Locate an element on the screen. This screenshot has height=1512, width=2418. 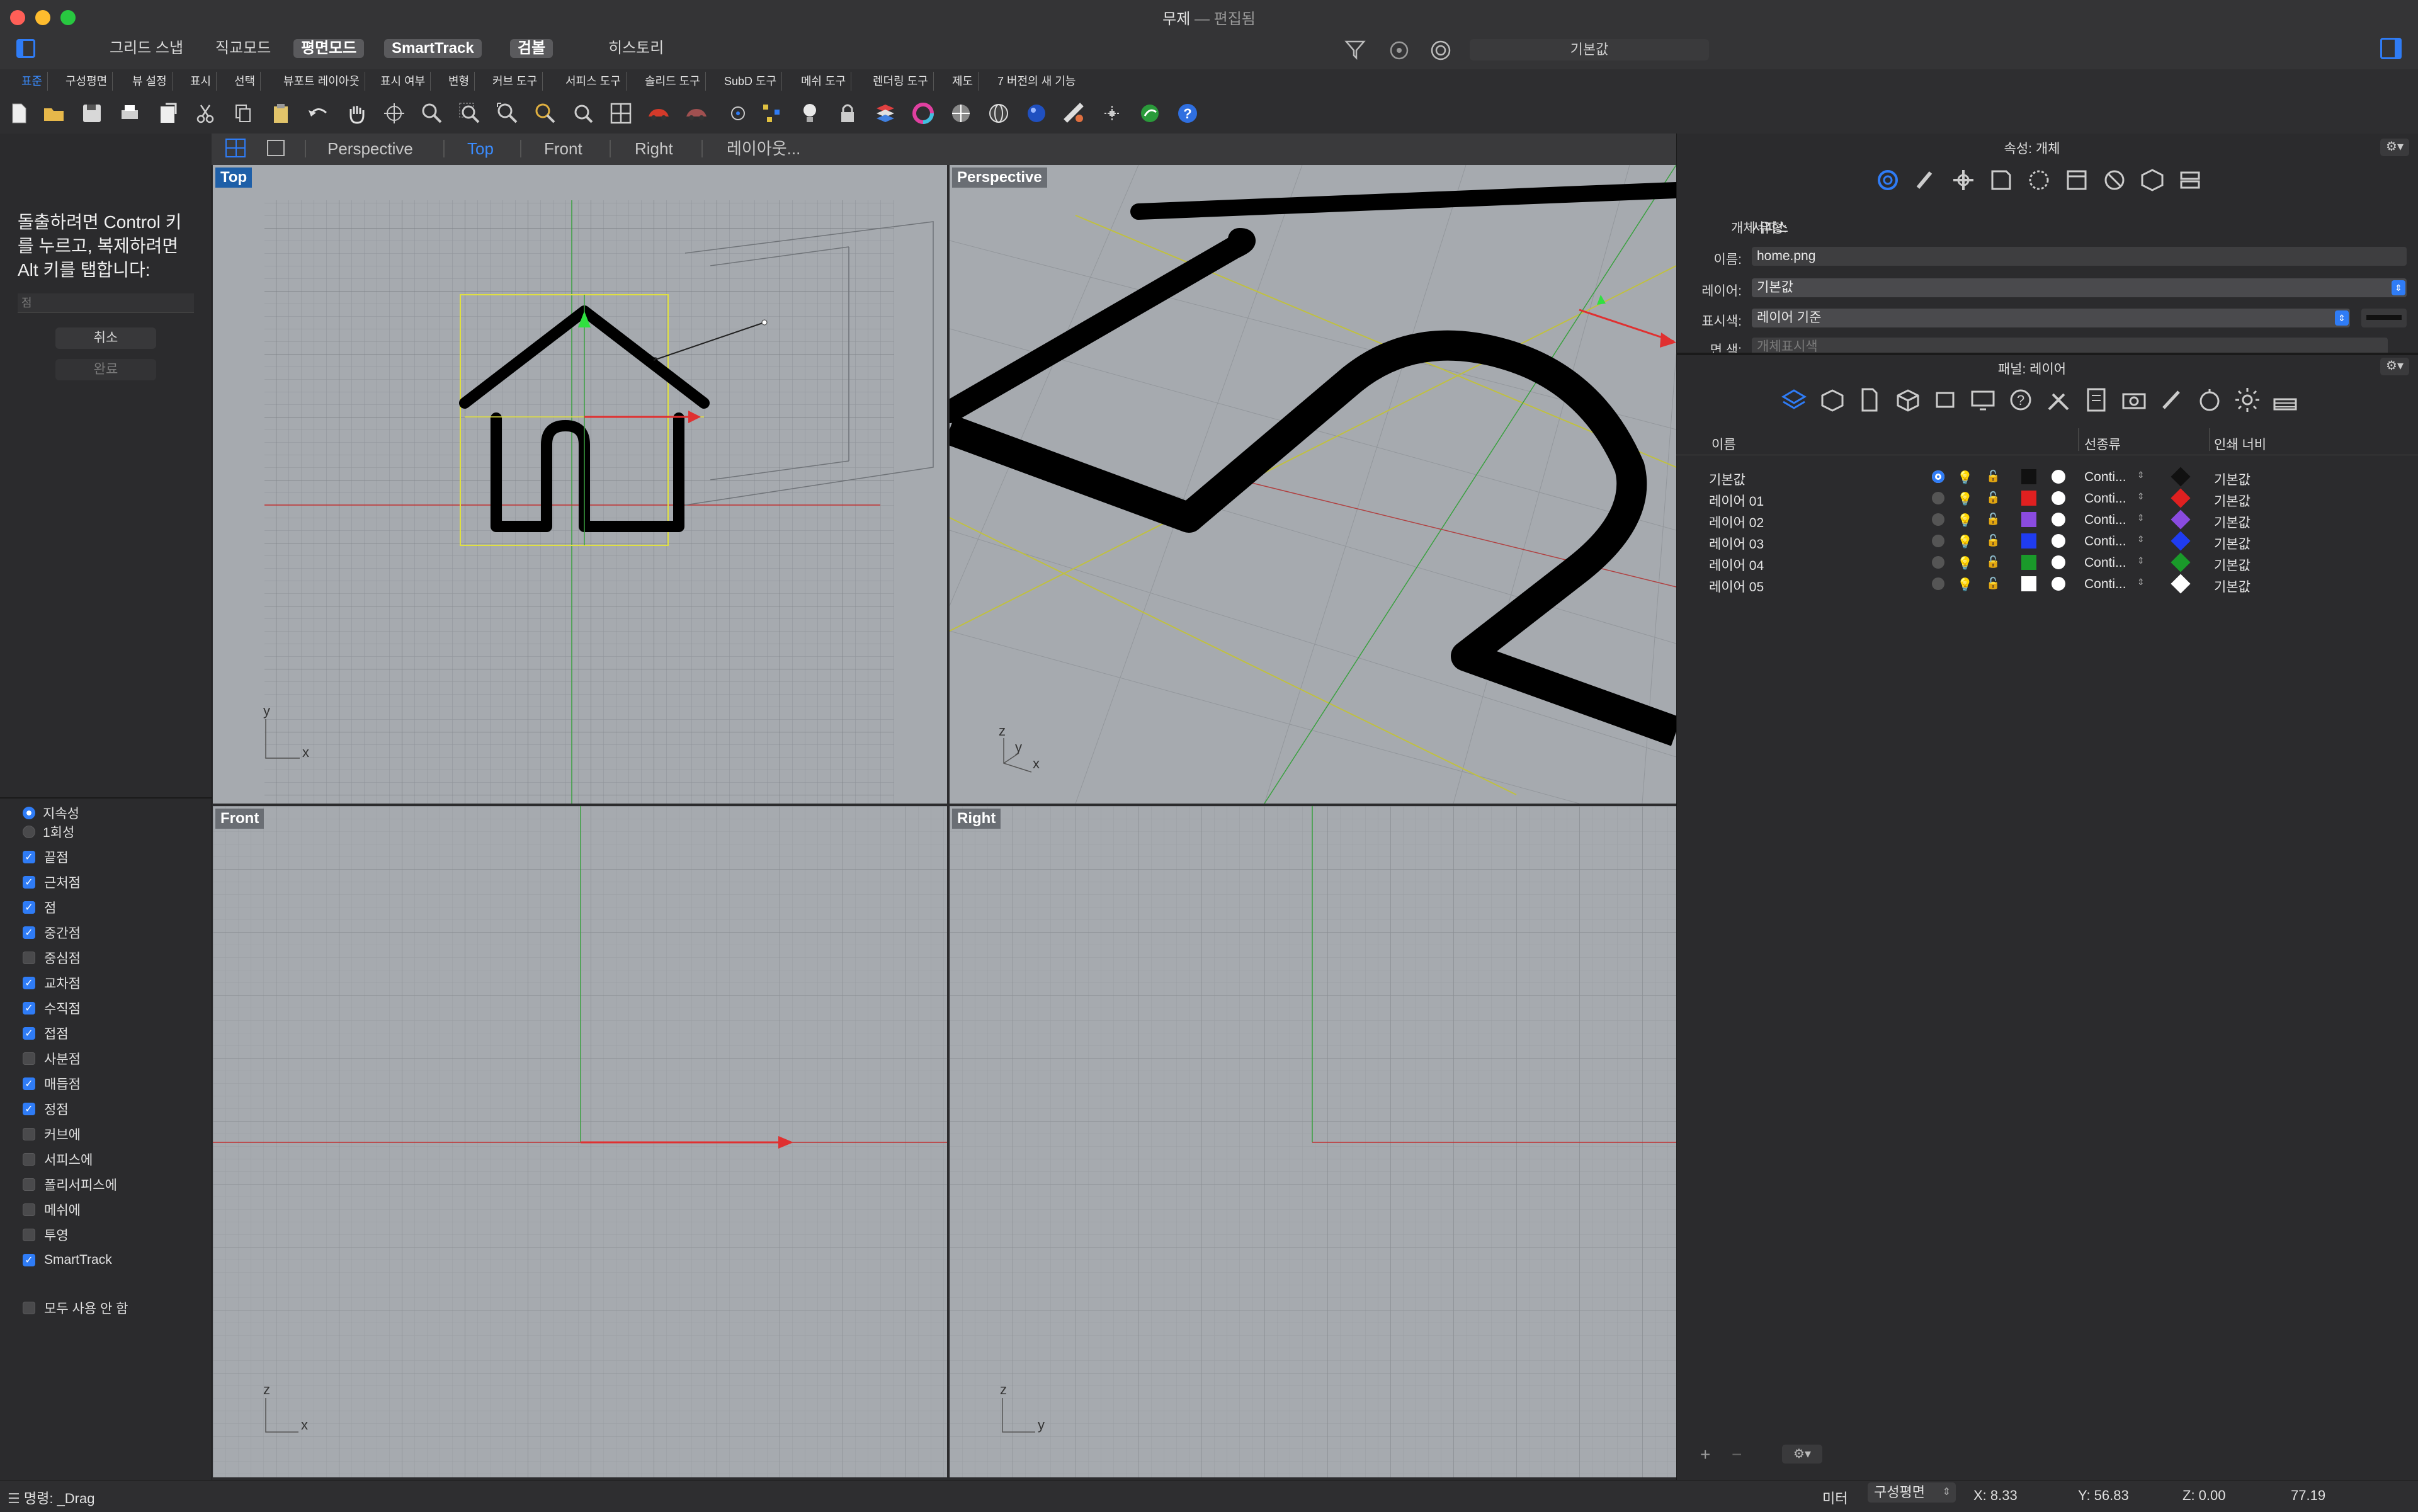
osnap-item: ✓ 점 is located at coordinates (39, 907).